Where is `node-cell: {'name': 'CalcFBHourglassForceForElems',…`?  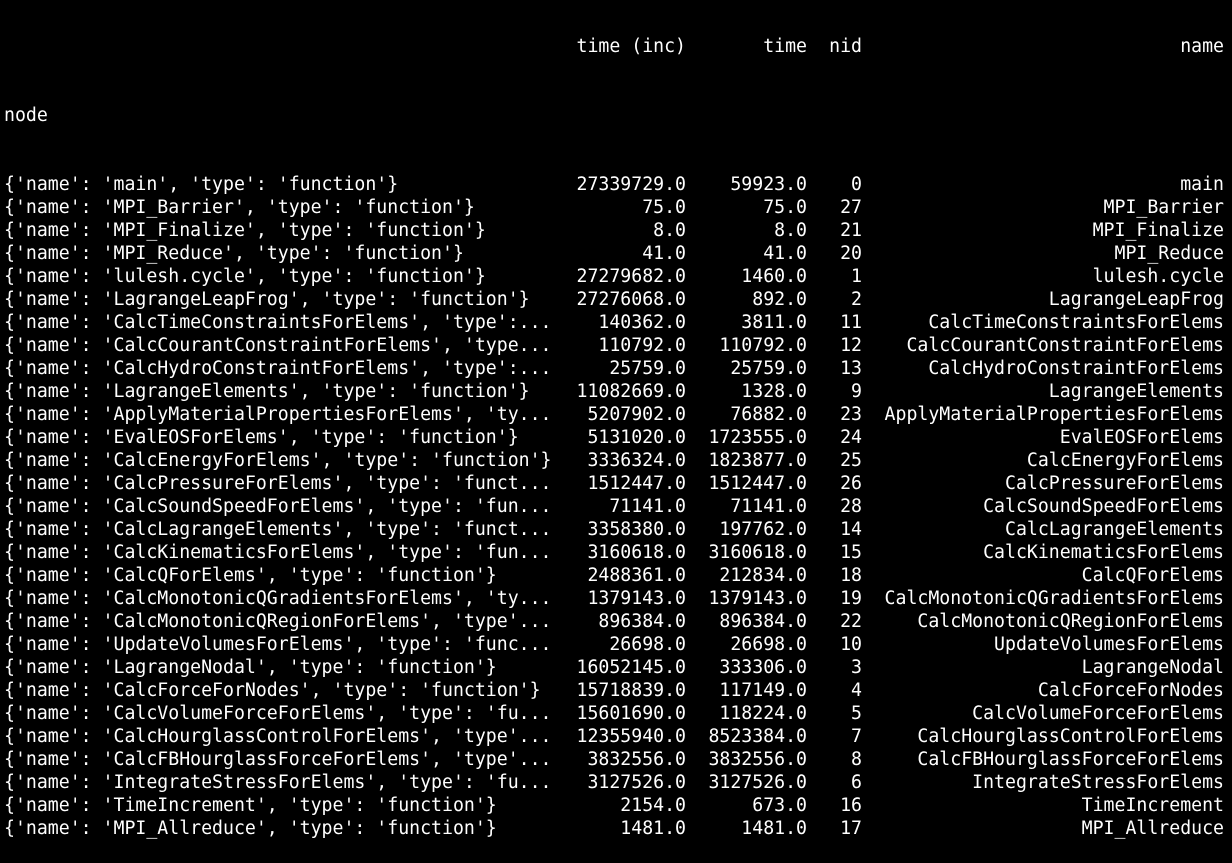 node-cell: {'name': 'CalcFBHourglassForceForElems',… is located at coordinates (278, 759).